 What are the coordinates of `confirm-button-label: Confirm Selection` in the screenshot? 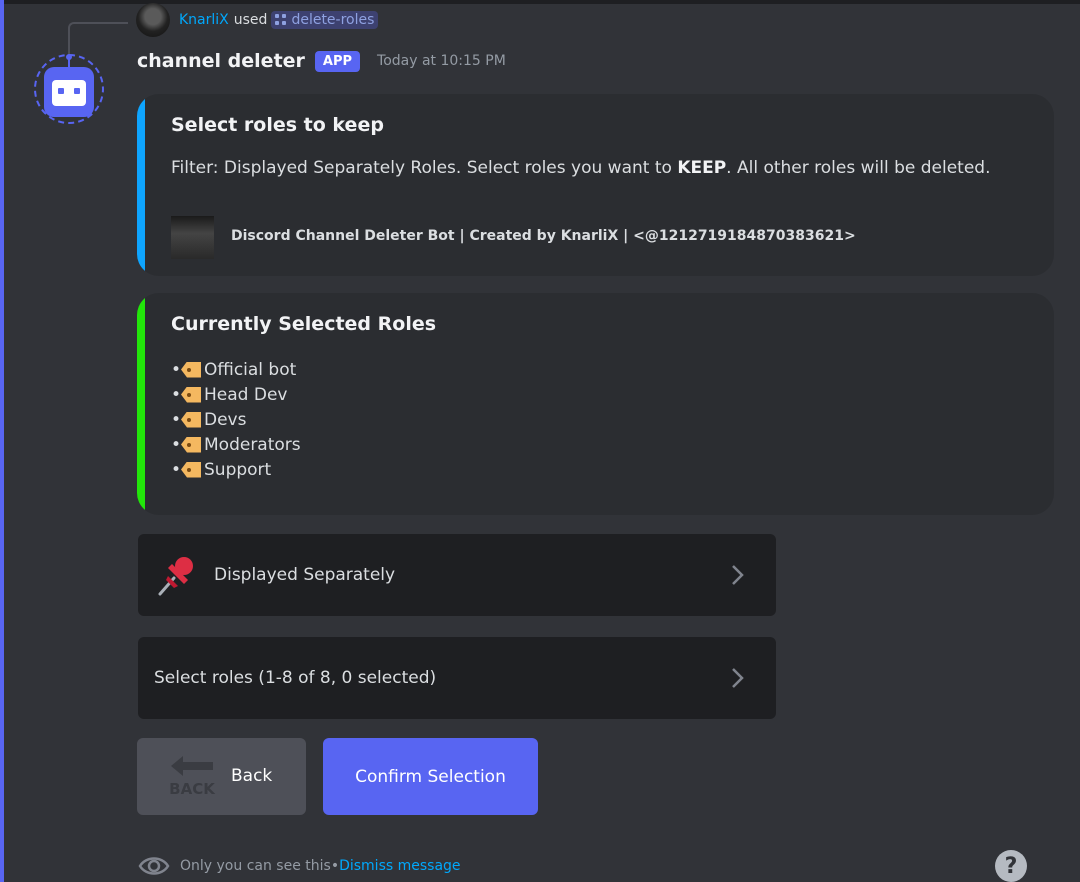 It's located at (430, 776).